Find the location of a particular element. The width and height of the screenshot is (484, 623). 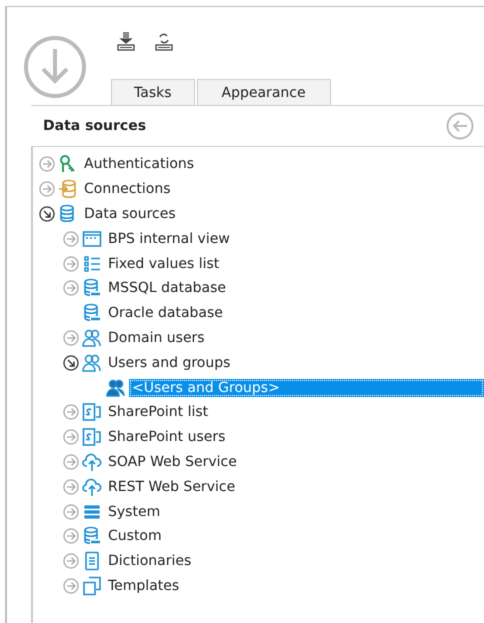

tree-item: System is located at coordinates (134, 511).